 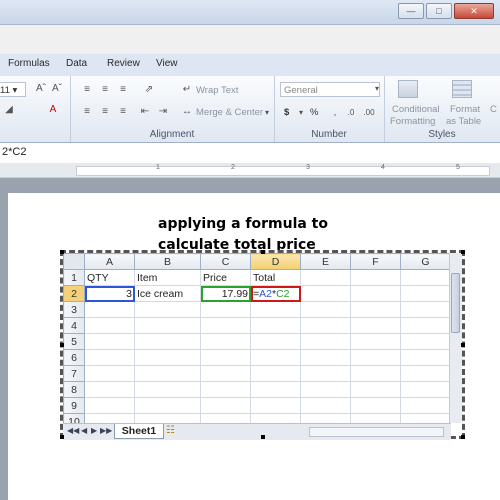 I want to click on conditional-formatting-label-1: Conditional, so click(x=416, y=109).